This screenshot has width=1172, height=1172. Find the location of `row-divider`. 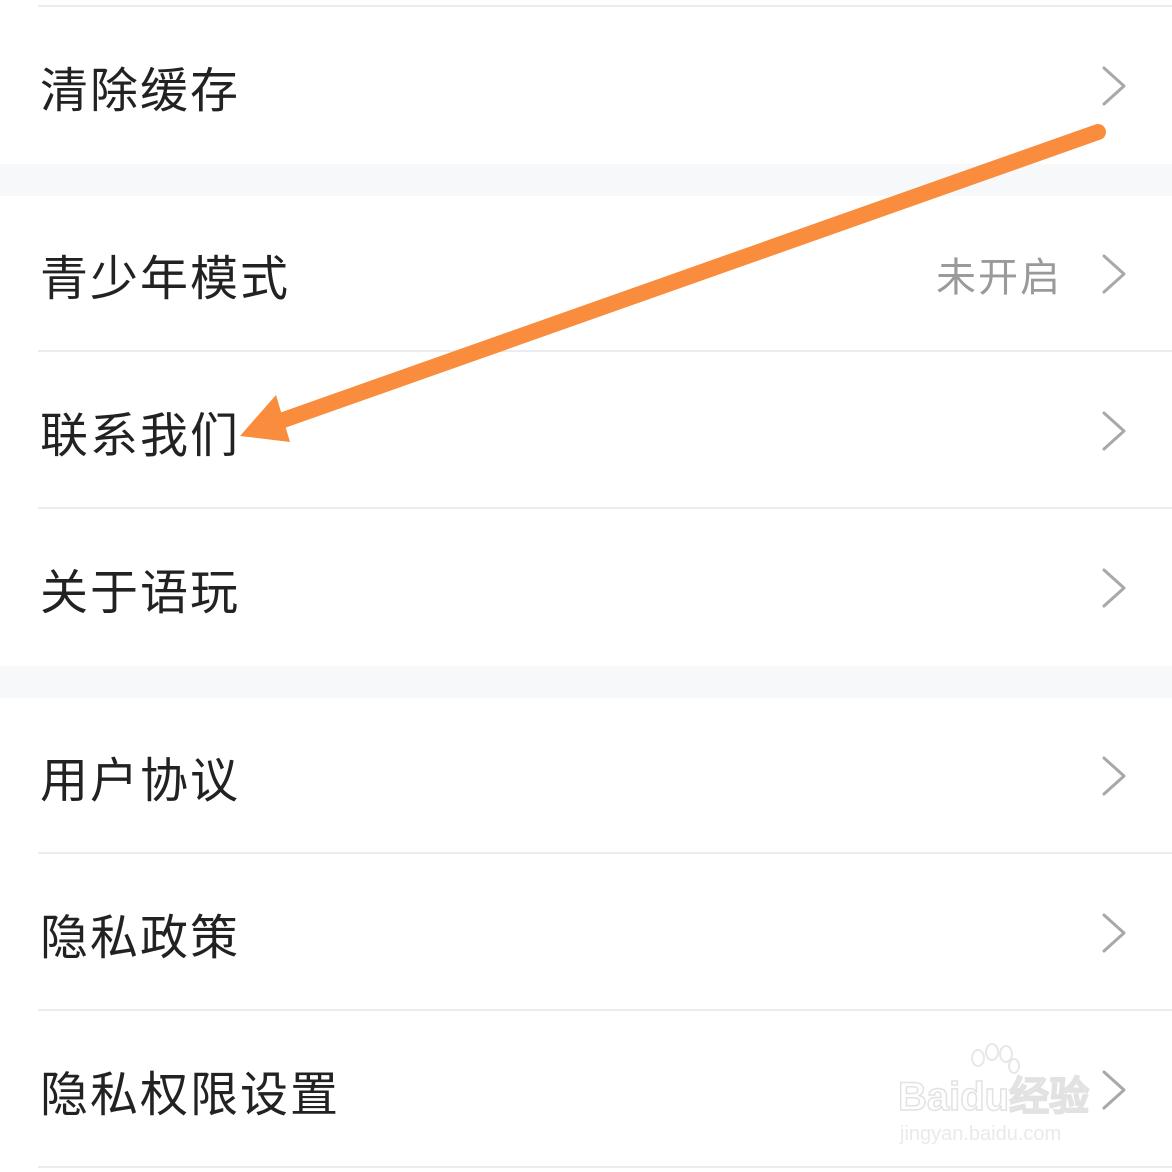

row-divider is located at coordinates (605, 1167).